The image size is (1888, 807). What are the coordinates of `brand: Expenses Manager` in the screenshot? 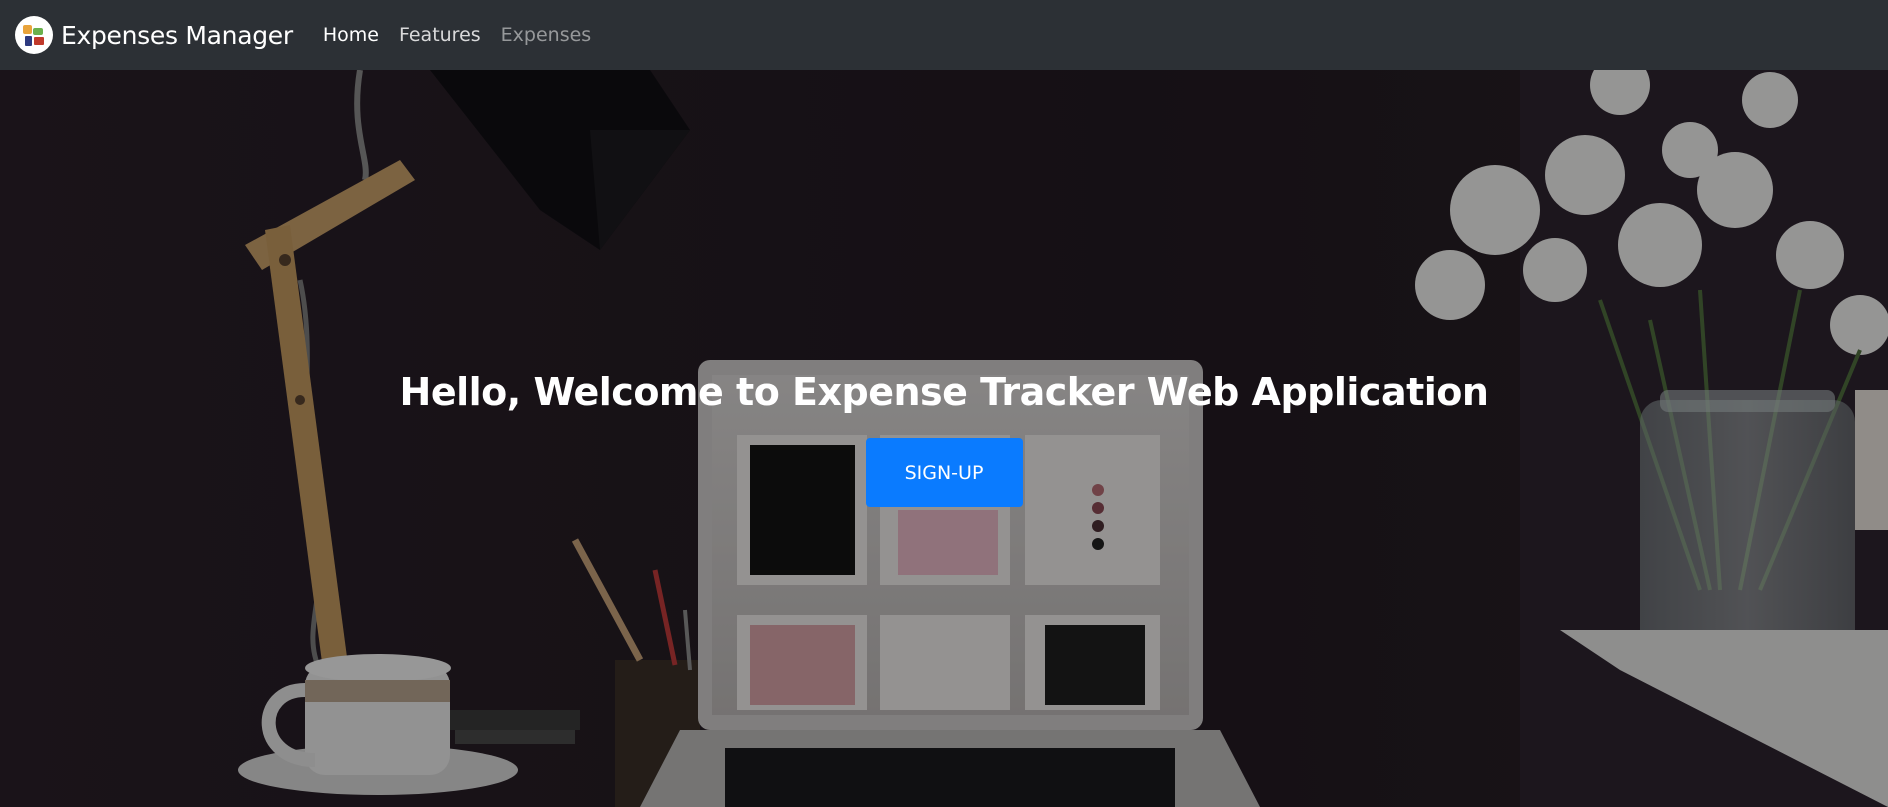 It's located at (154, 35).